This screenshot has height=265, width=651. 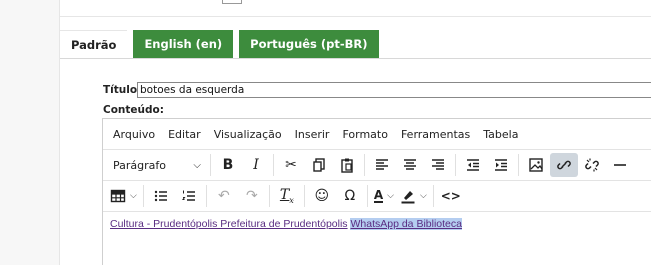 I want to click on numbered-list-icon, so click(x=188, y=195).